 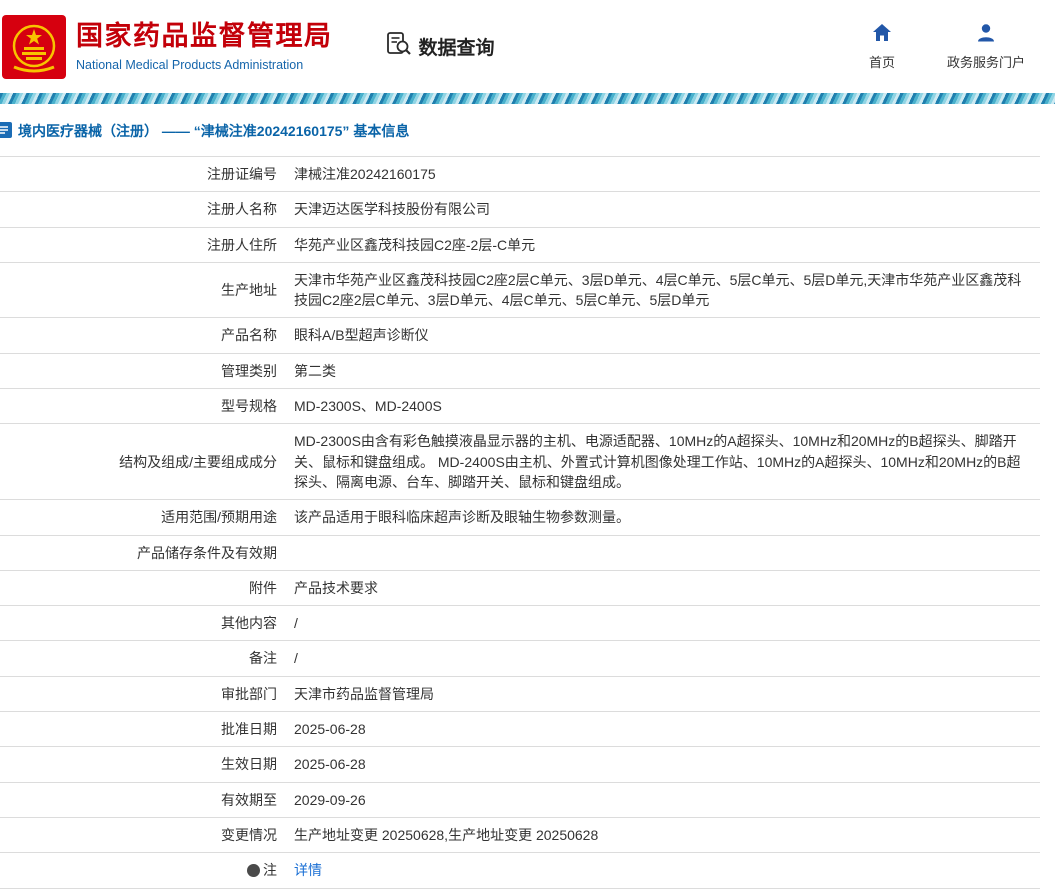 I want to click on table-row: 管理类别 第二类, so click(x=520, y=370).